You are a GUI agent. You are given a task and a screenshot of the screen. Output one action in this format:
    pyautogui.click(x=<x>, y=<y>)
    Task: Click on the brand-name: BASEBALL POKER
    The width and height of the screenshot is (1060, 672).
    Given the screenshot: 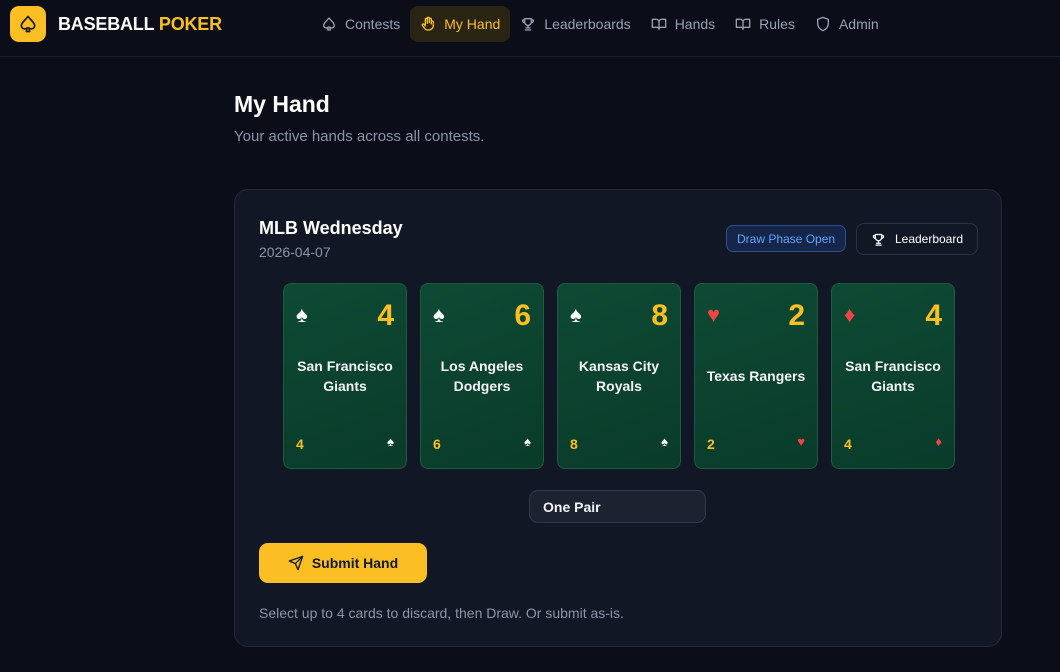 What is the action you would take?
    pyautogui.click(x=140, y=24)
    